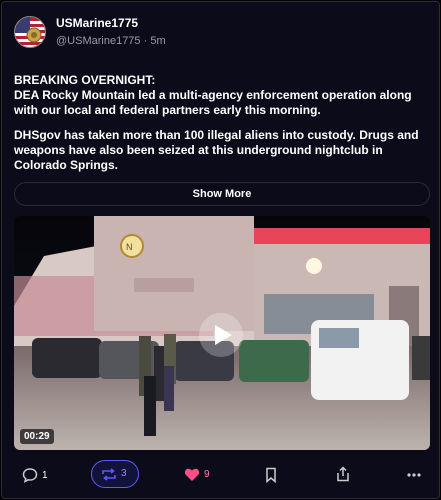 The height and width of the screenshot is (500, 441). Describe the element at coordinates (98, 41) in the screenshot. I see `handle: @USMarine1775` at that location.